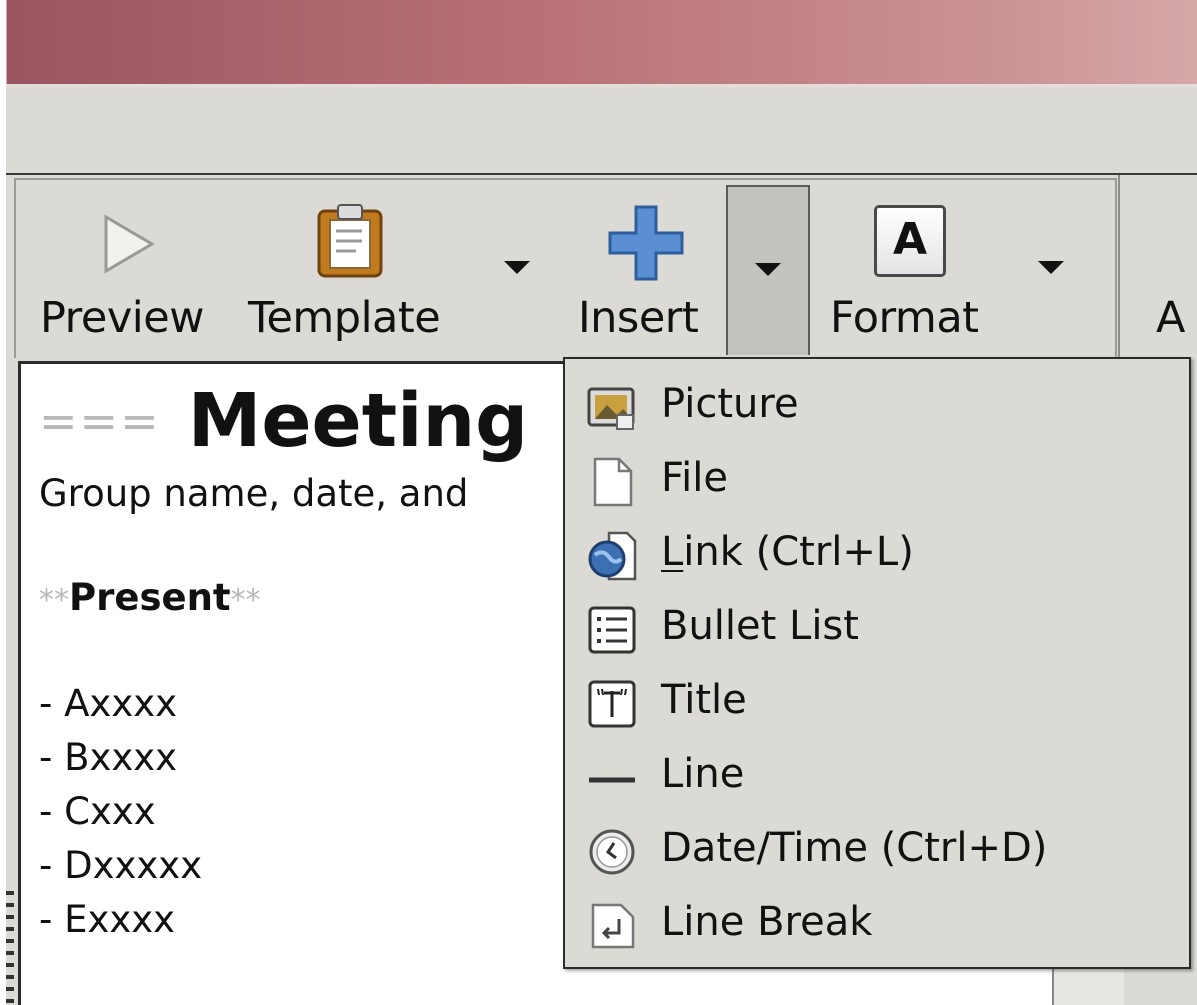  What do you see at coordinates (358, 421) in the screenshot?
I see `heading-text: Meeting` at bounding box center [358, 421].